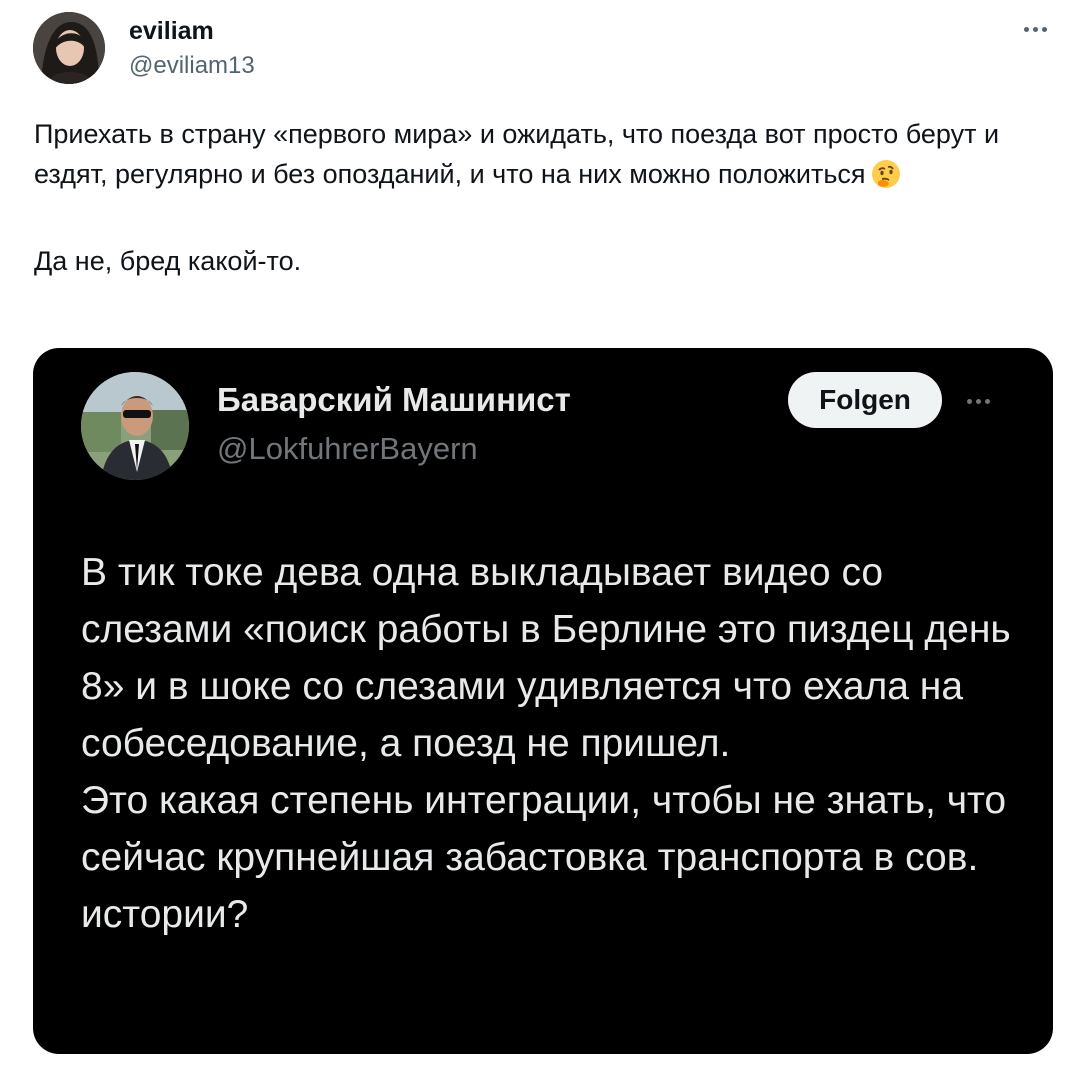  What do you see at coordinates (168, 261) in the screenshot?
I see `tweet-paragraph-2: Да не, бред какой-то.` at bounding box center [168, 261].